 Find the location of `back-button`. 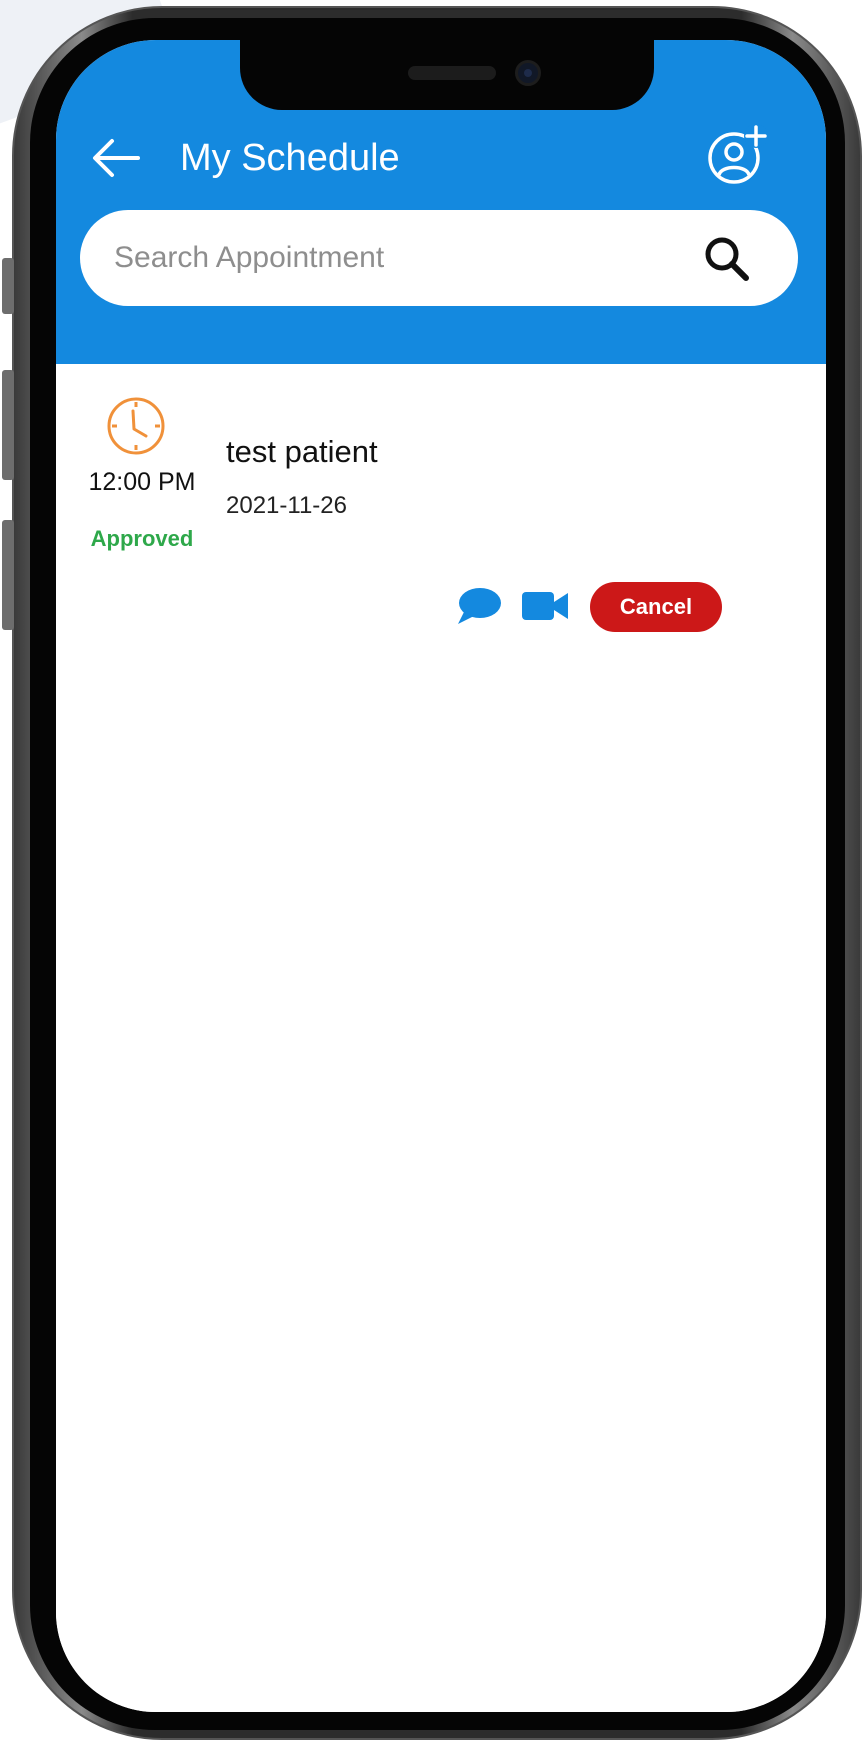

back-button is located at coordinates (116, 158).